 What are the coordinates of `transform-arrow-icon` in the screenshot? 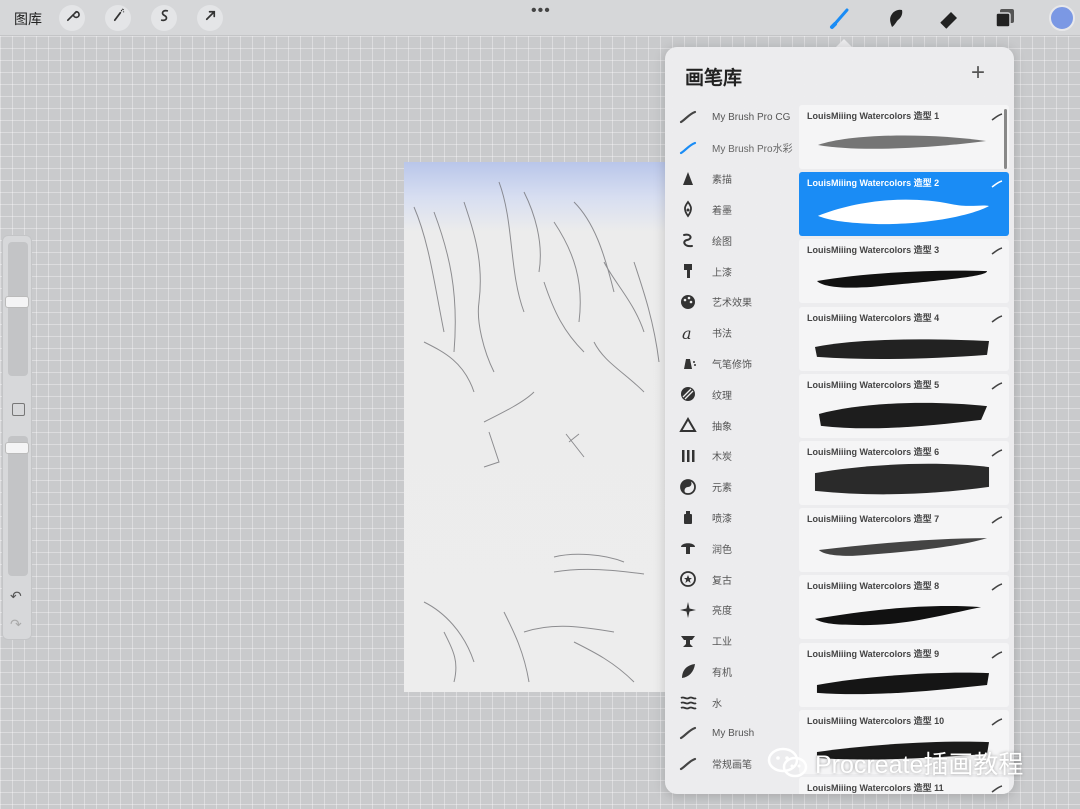 It's located at (210, 18).